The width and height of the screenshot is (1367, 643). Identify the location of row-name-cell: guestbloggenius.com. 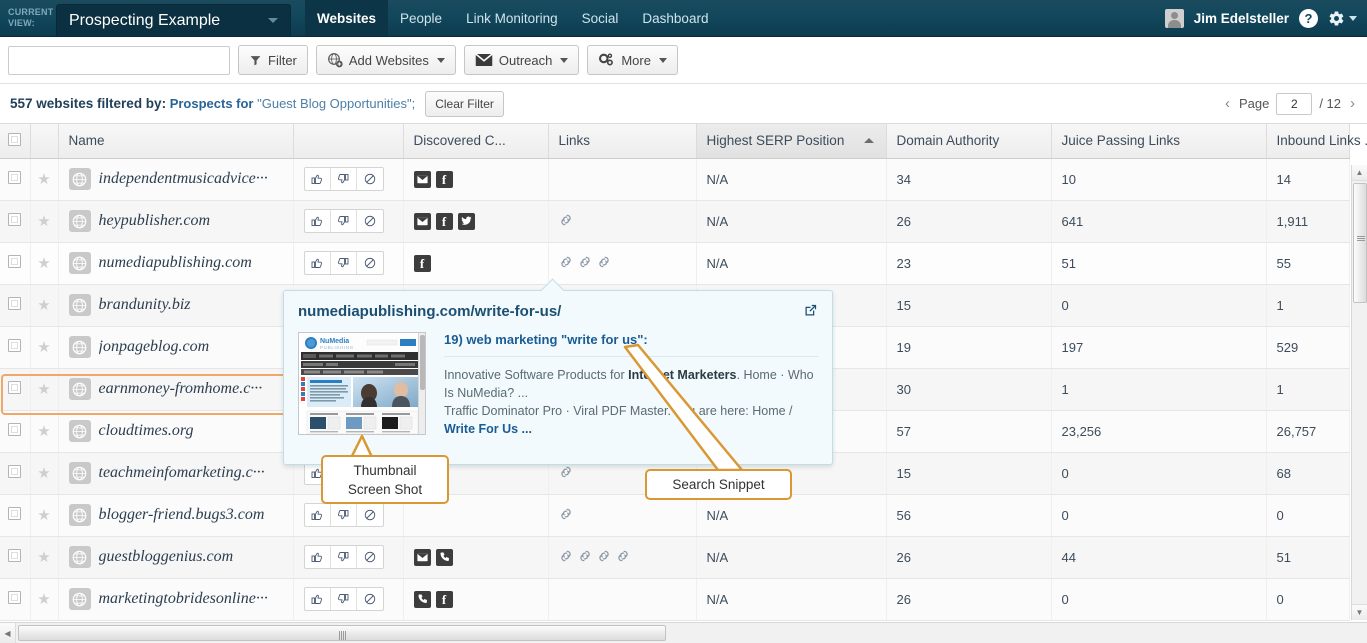
(176, 557).